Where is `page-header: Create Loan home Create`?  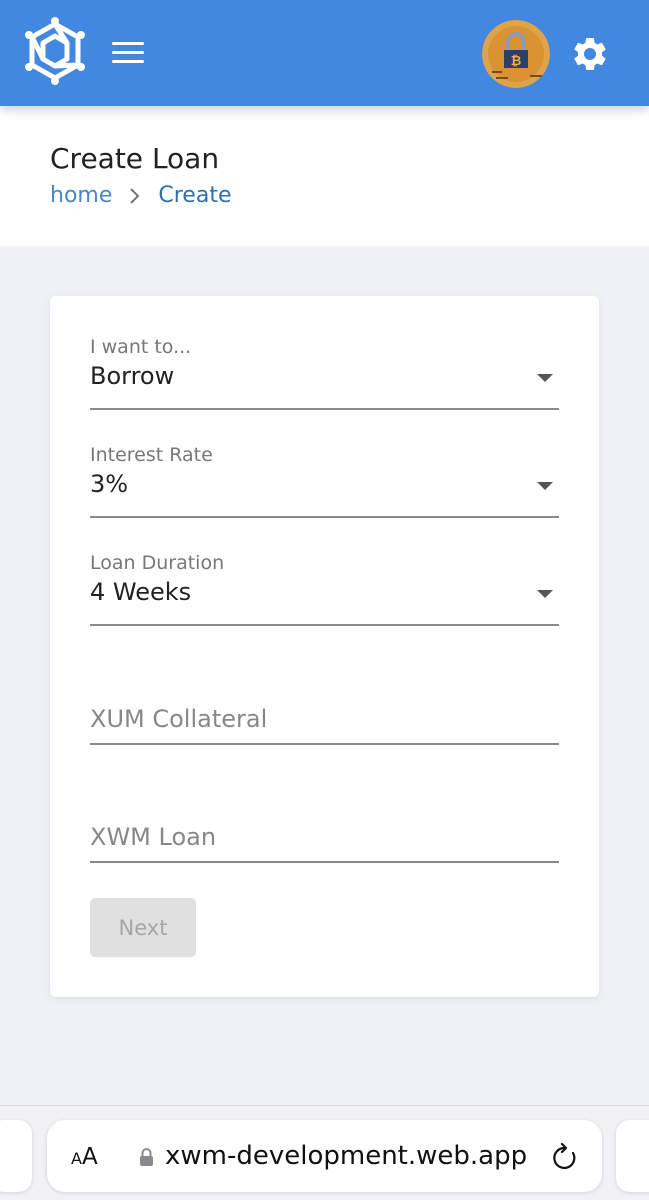 page-header: Create Loan home Create is located at coordinates (324, 176).